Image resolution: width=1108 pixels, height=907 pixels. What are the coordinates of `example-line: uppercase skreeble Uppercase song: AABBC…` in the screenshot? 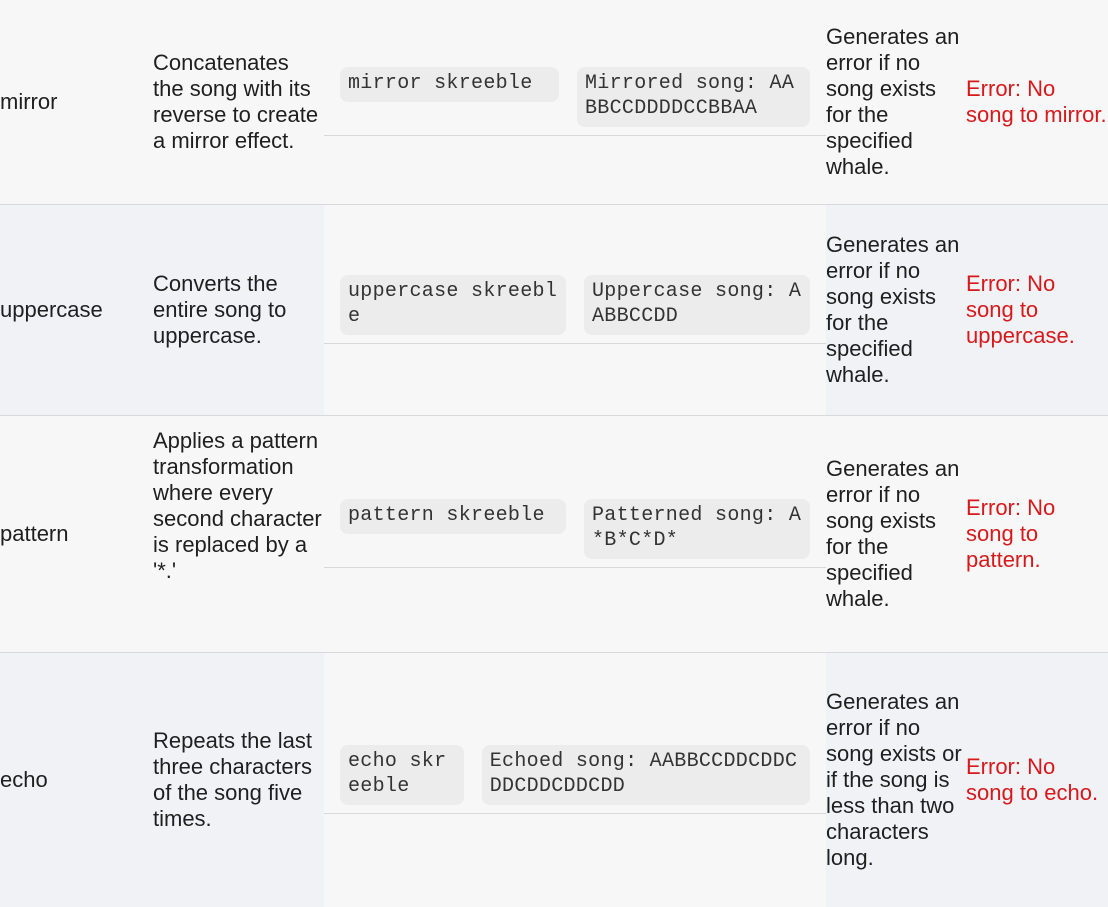 It's located at (575, 309).